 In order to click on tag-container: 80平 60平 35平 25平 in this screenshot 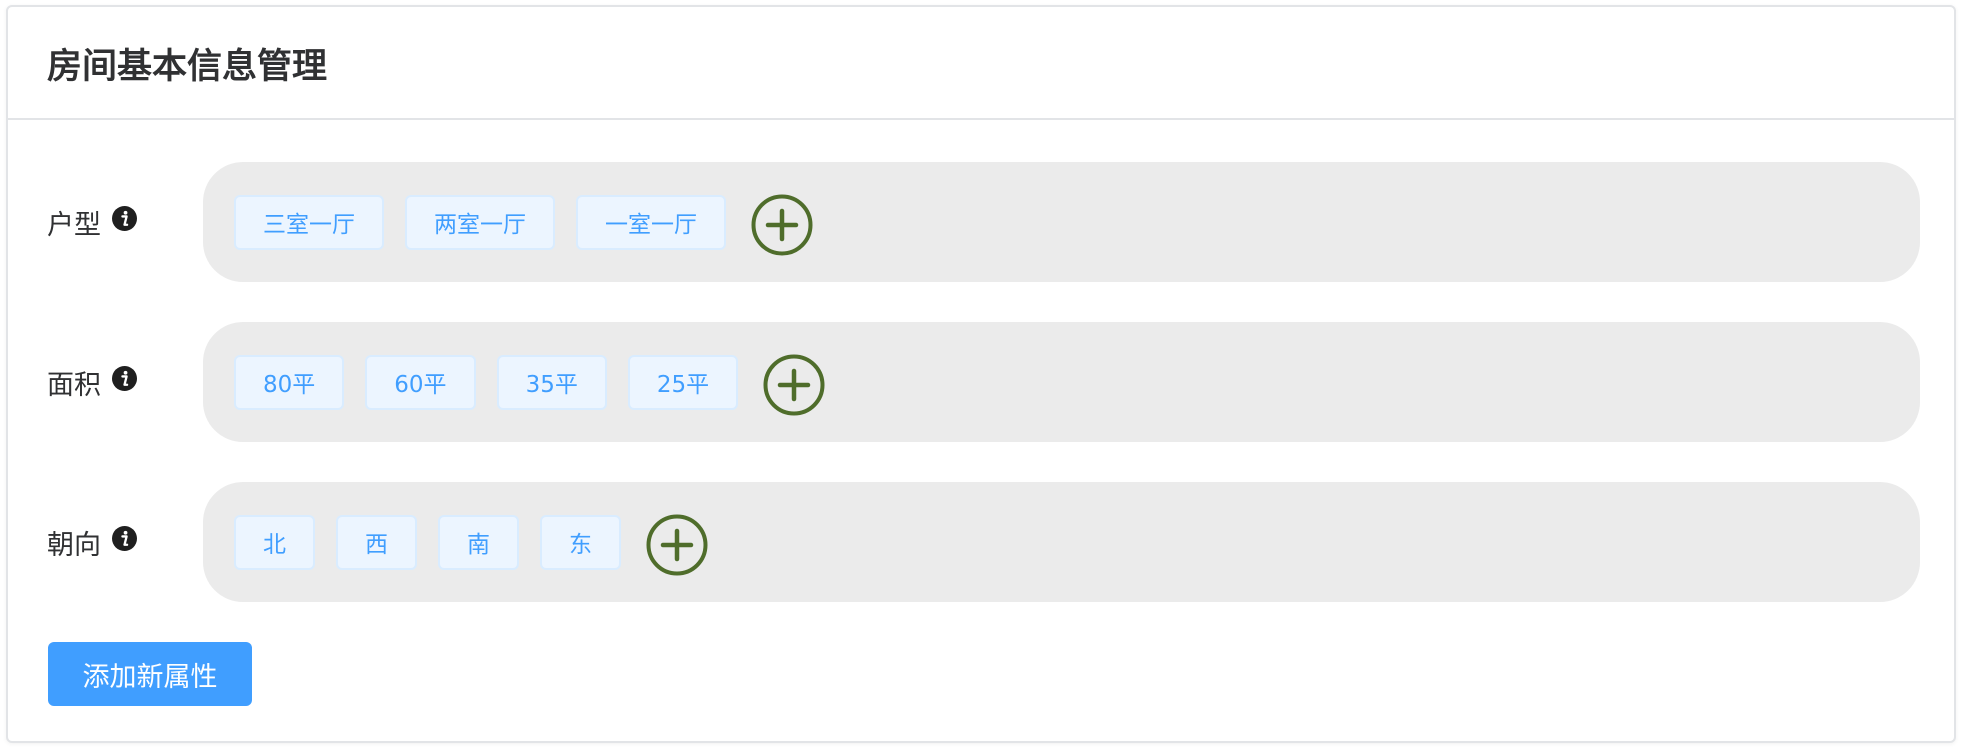, I will do `click(1061, 382)`.